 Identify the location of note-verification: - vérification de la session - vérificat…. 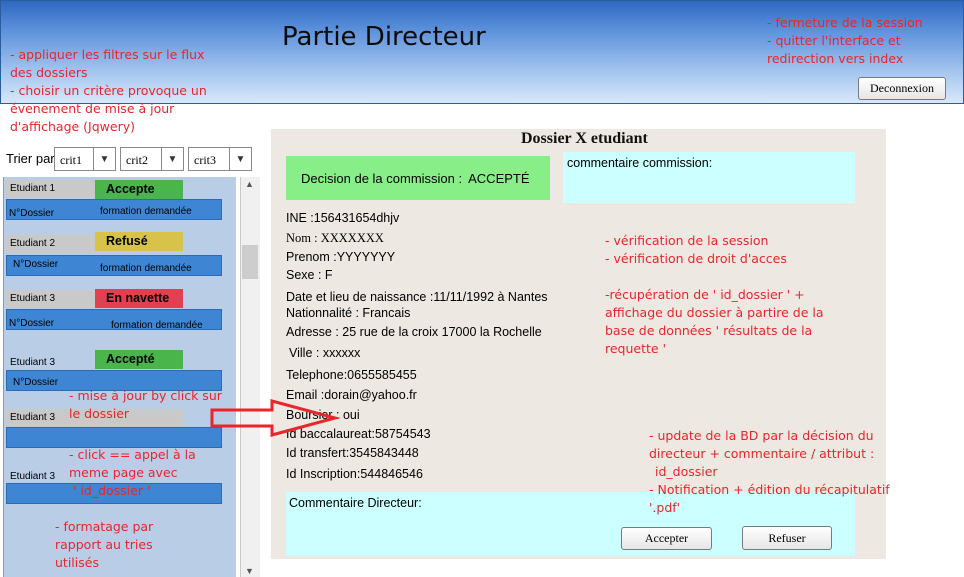
(696, 249).